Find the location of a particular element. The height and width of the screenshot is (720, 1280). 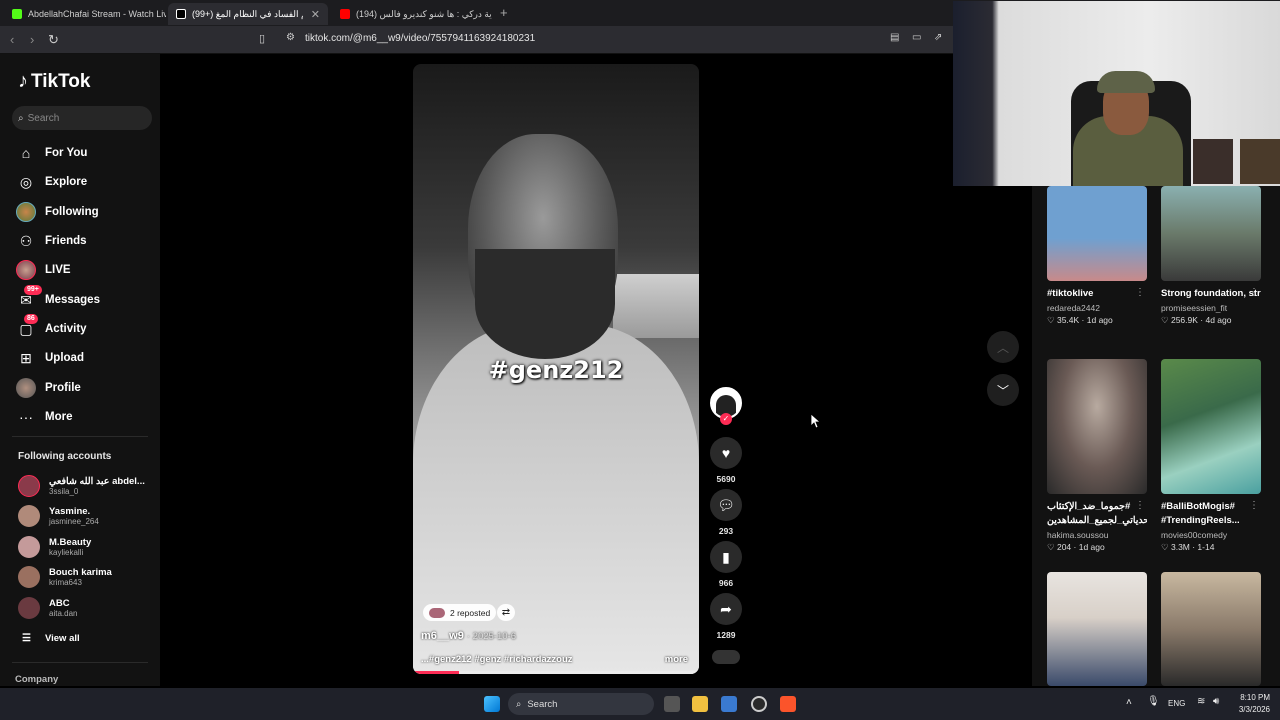

message-icon: ✉ 99+ is located at coordinates (29, 297).